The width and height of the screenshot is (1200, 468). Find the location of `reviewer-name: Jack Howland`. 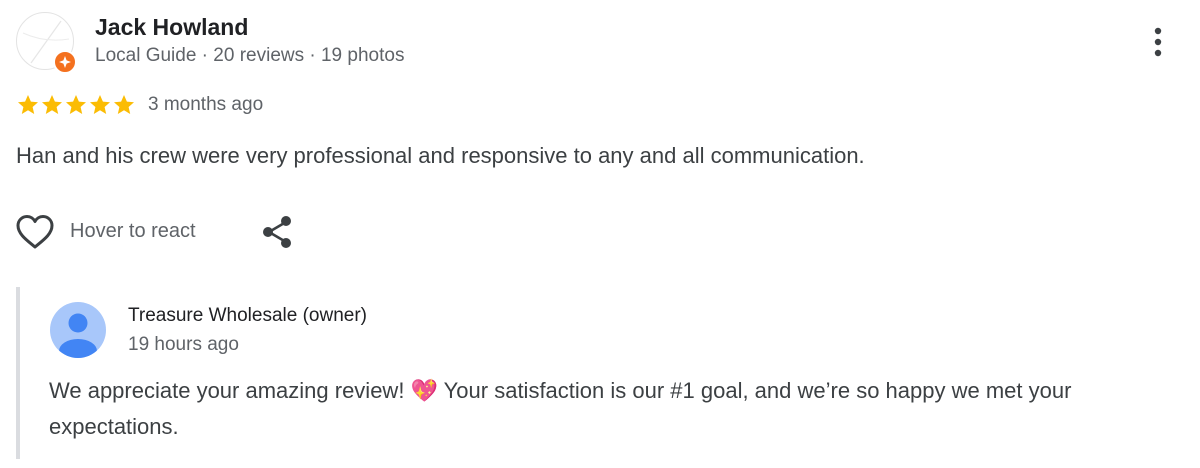

reviewer-name: Jack Howland is located at coordinates (171, 27).